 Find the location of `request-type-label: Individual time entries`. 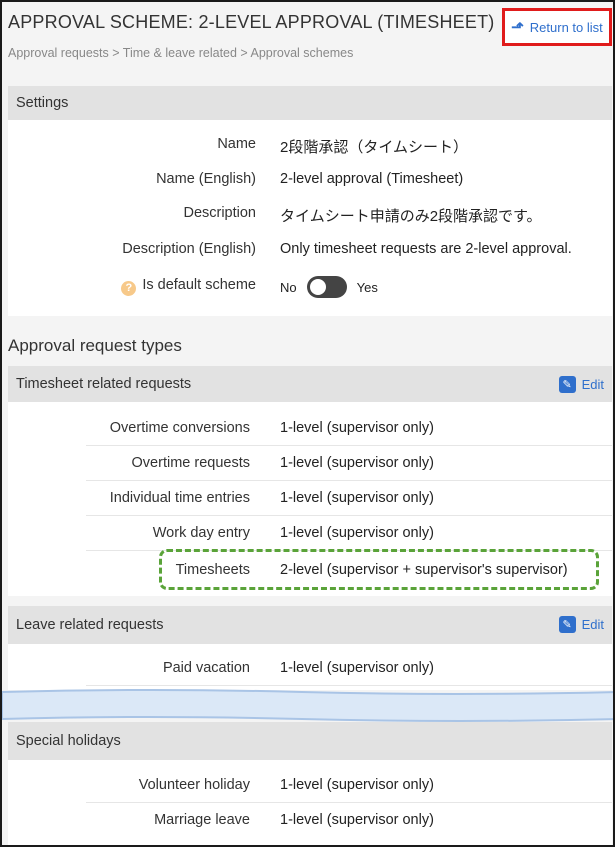

request-type-label: Individual time entries is located at coordinates (179, 498).